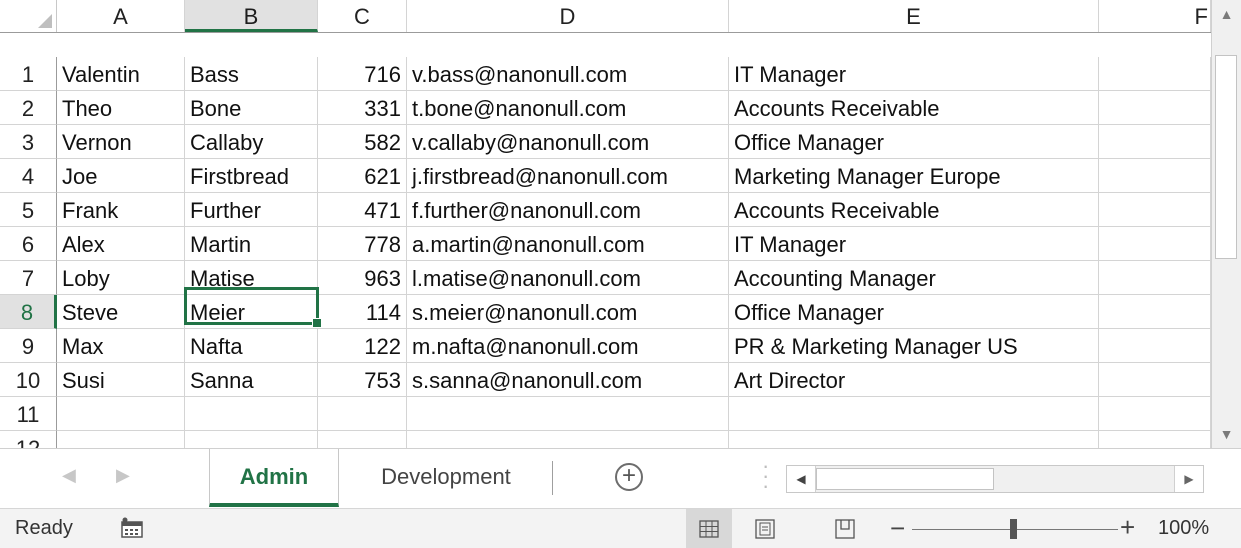 The height and width of the screenshot is (548, 1241). What do you see at coordinates (28, 312) in the screenshot?
I see `row-header-8: 8` at bounding box center [28, 312].